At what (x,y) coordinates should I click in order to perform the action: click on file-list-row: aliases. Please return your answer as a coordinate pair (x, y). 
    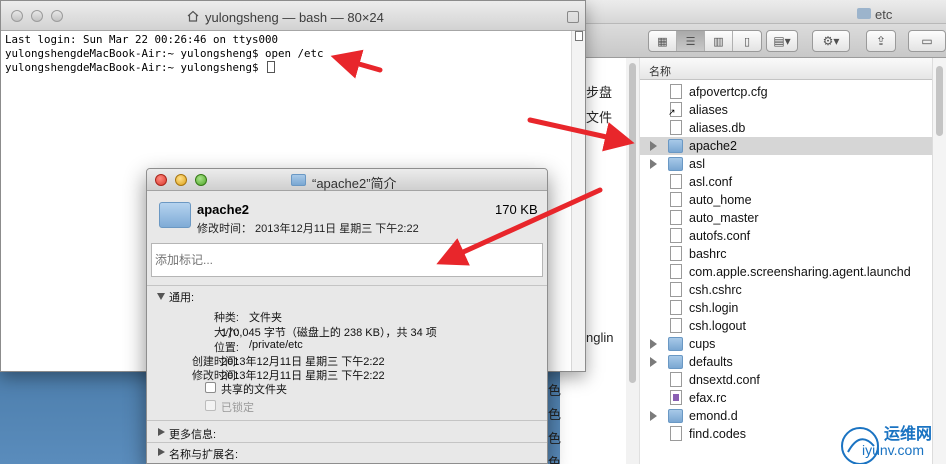
    Looking at the image, I should click on (793, 110).